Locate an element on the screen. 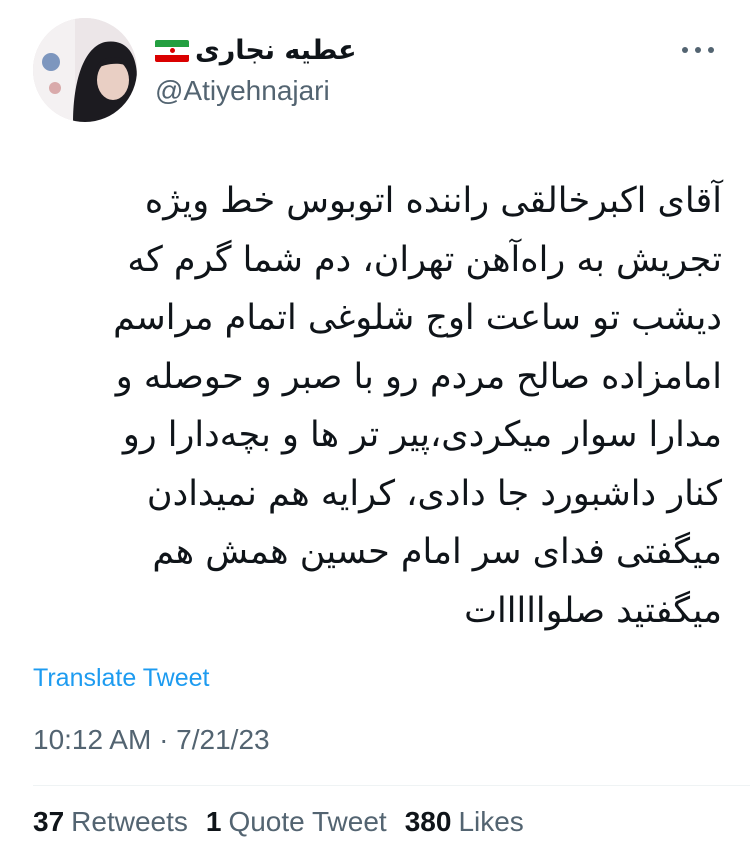 This screenshot has height=854, width=750. likes-stat: 380 Likes is located at coordinates (464, 822).